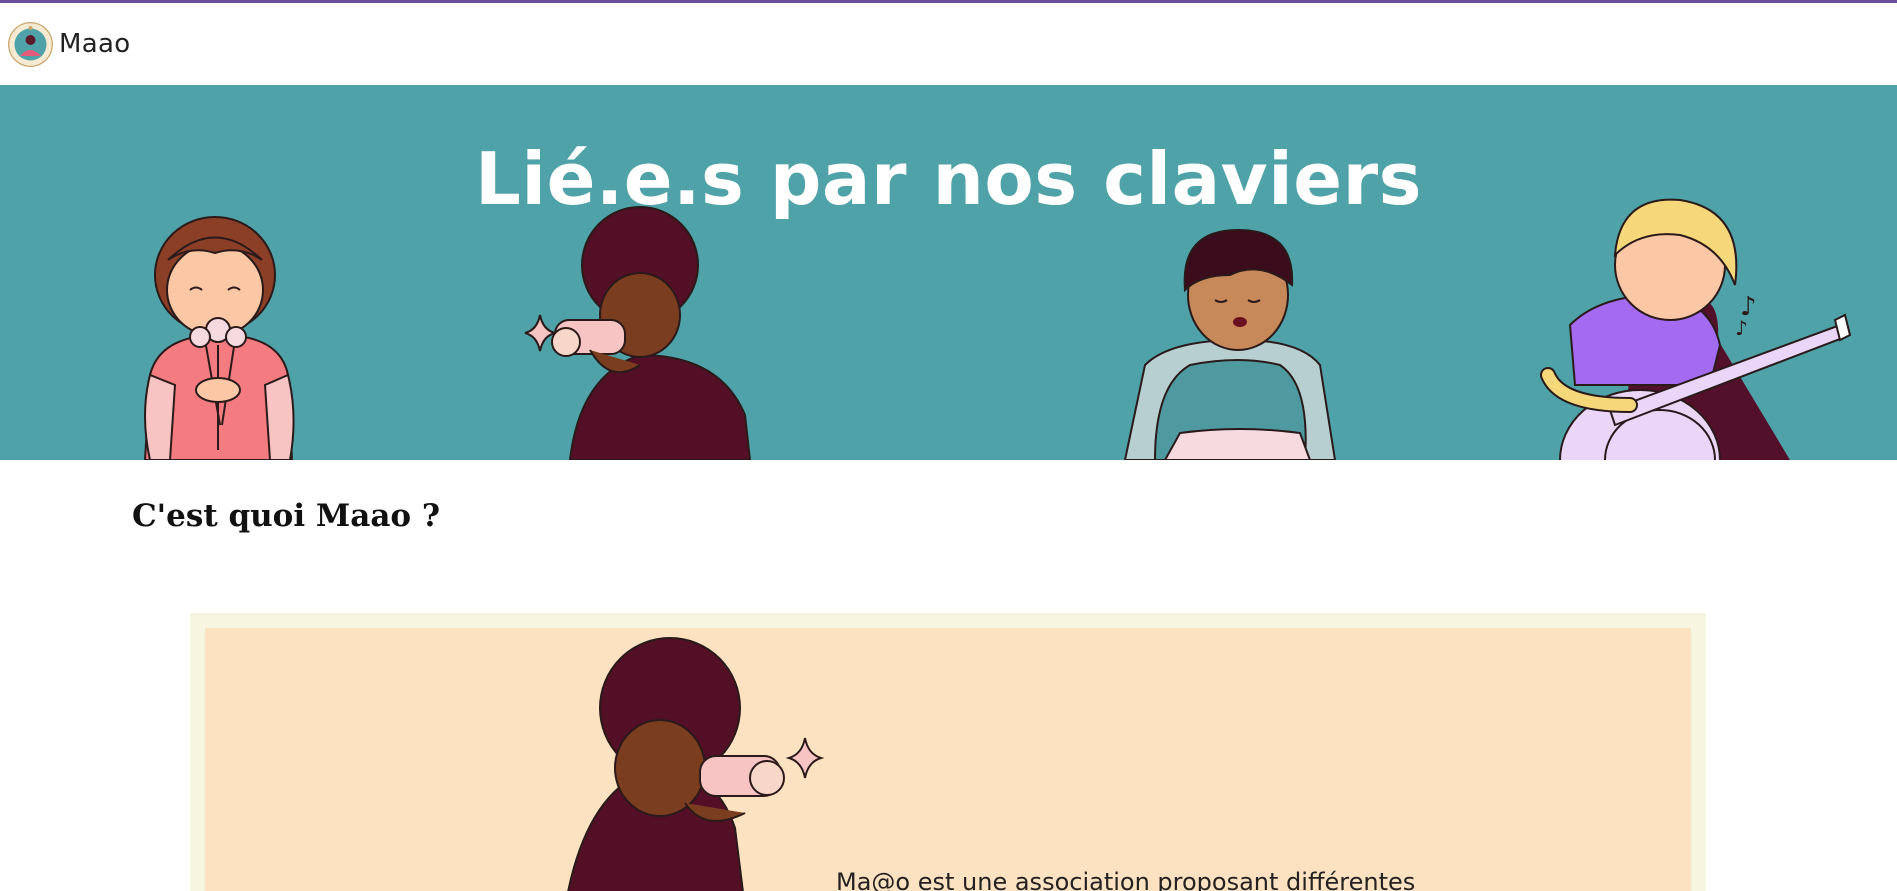 The height and width of the screenshot is (891, 1897). What do you see at coordinates (94, 44) in the screenshot?
I see `brand-name: Maao` at bounding box center [94, 44].